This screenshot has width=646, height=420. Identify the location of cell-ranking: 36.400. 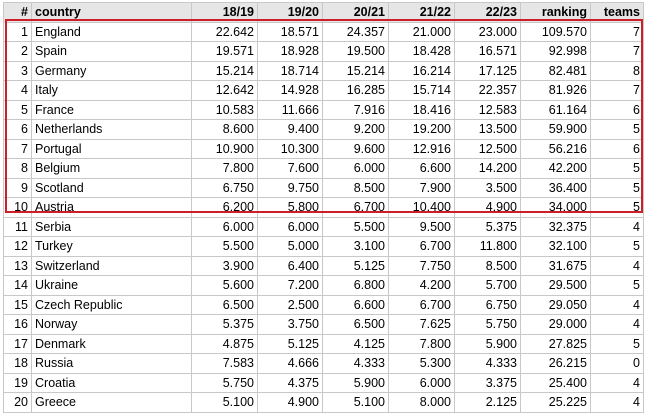
(555, 187).